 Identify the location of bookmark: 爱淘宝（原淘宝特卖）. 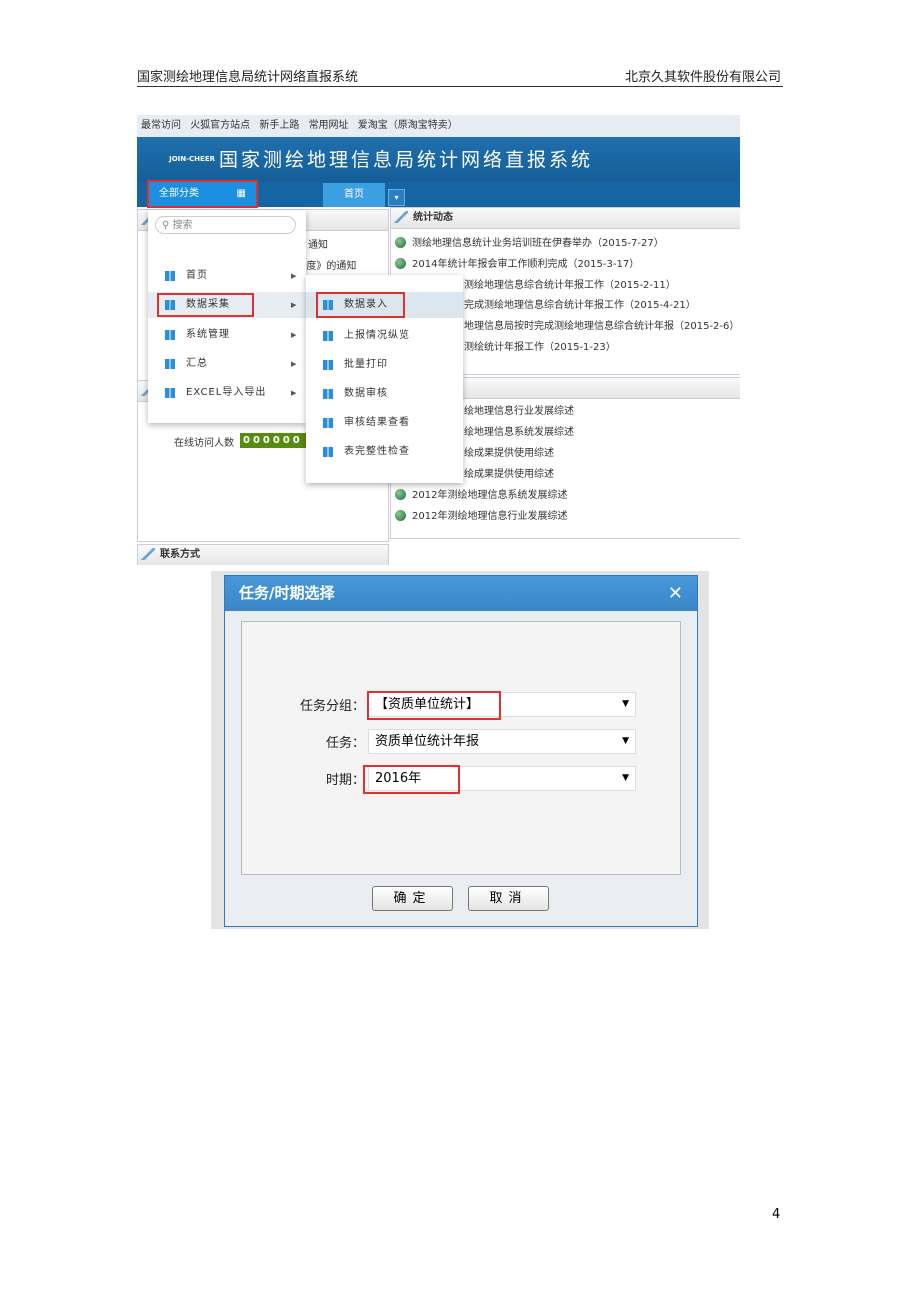
(408, 125).